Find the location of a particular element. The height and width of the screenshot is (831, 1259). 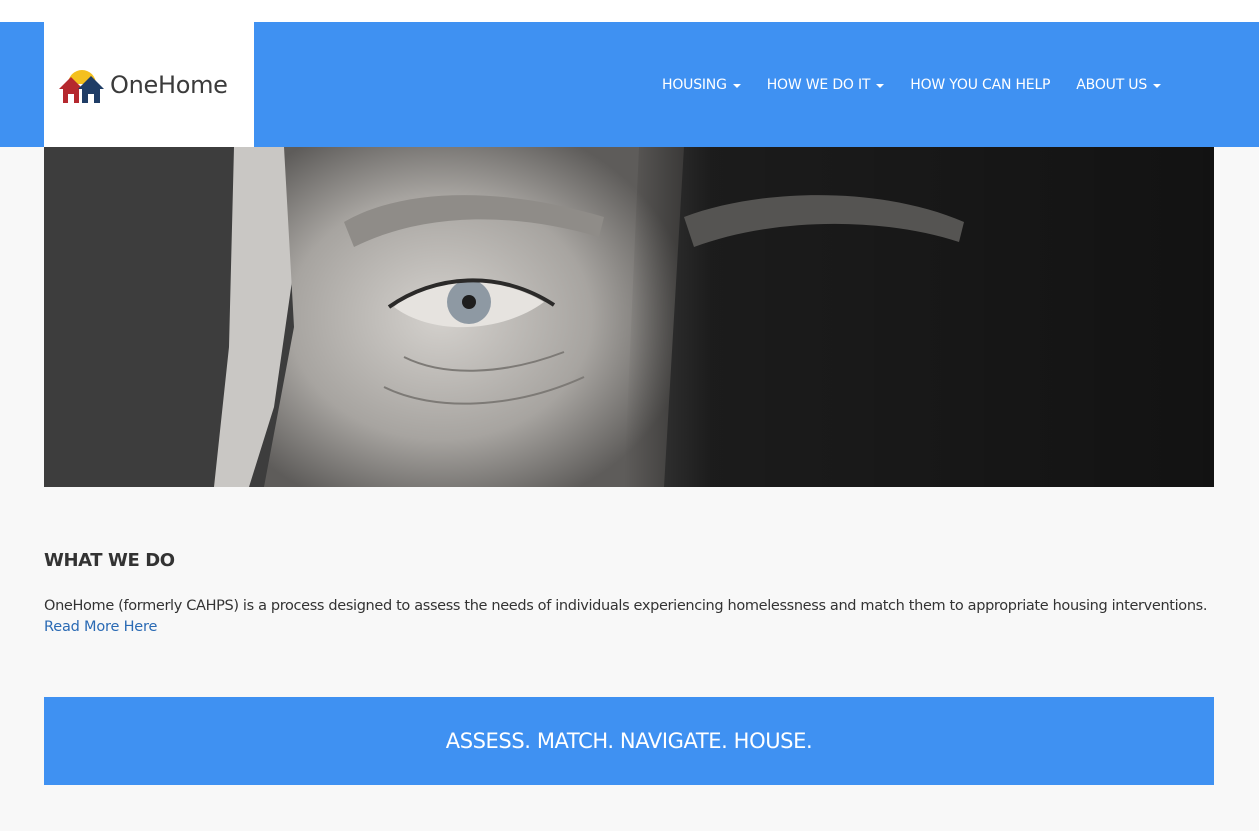

what-we-do-title: WHAT WE DO is located at coordinates (109, 560).